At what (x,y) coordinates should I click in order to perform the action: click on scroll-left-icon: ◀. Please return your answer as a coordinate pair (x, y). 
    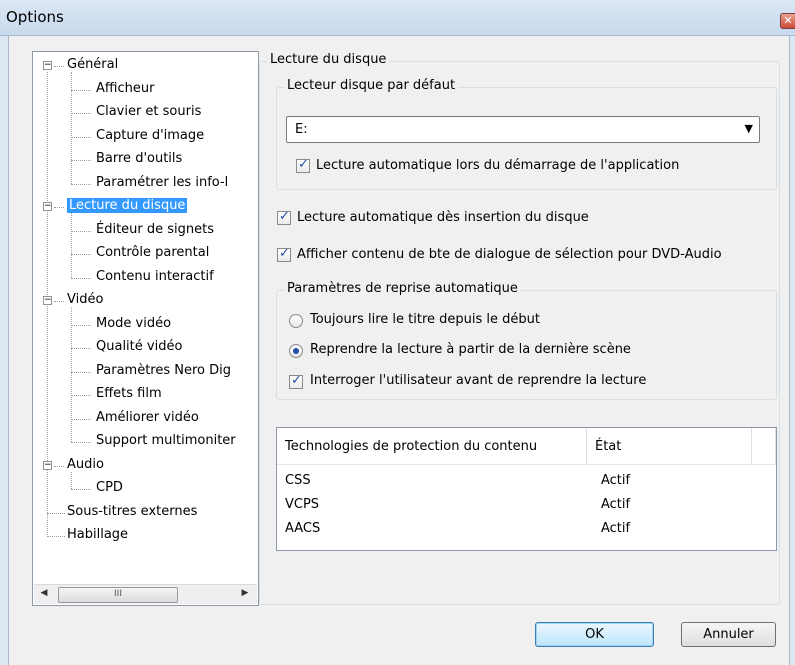
    Looking at the image, I should click on (44, 593).